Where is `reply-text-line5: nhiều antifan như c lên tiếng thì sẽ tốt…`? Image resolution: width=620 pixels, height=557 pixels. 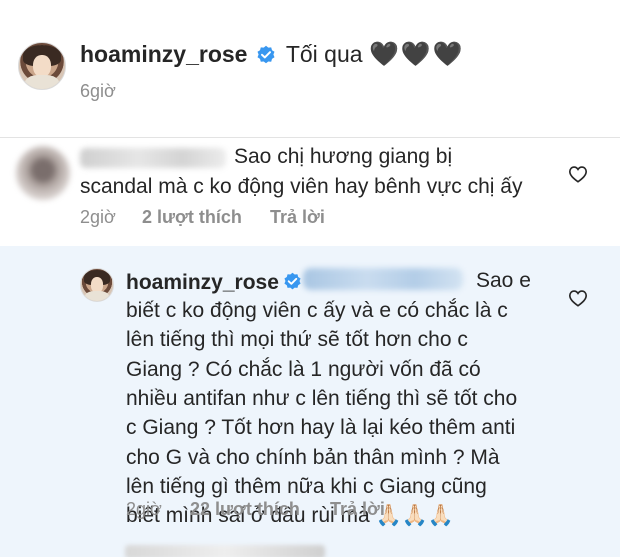
reply-text-line5: nhiều antifan như c lên tiếng thì sẽ tốt… is located at coordinates (322, 398).